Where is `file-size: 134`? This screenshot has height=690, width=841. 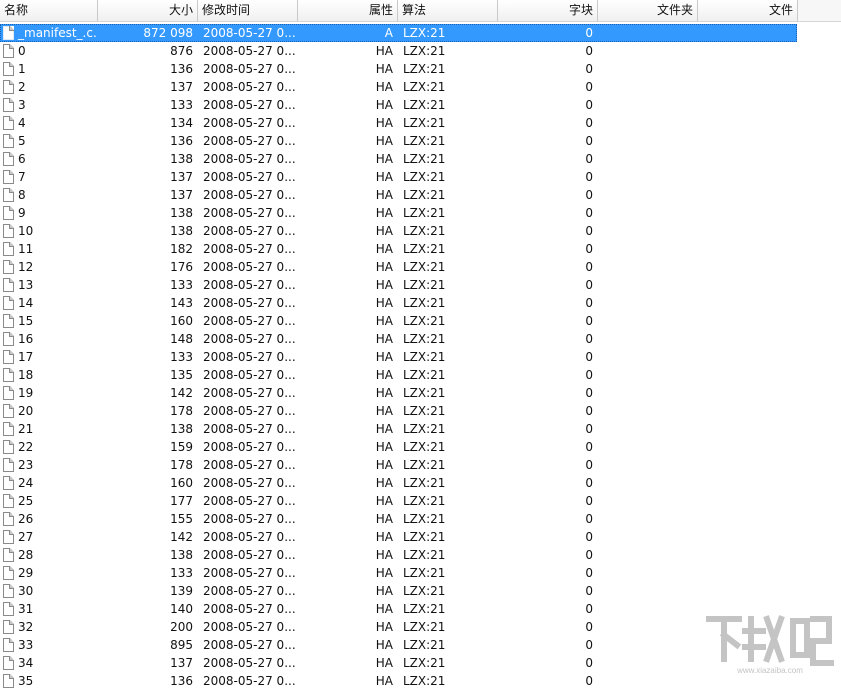 file-size: 134 is located at coordinates (181, 123).